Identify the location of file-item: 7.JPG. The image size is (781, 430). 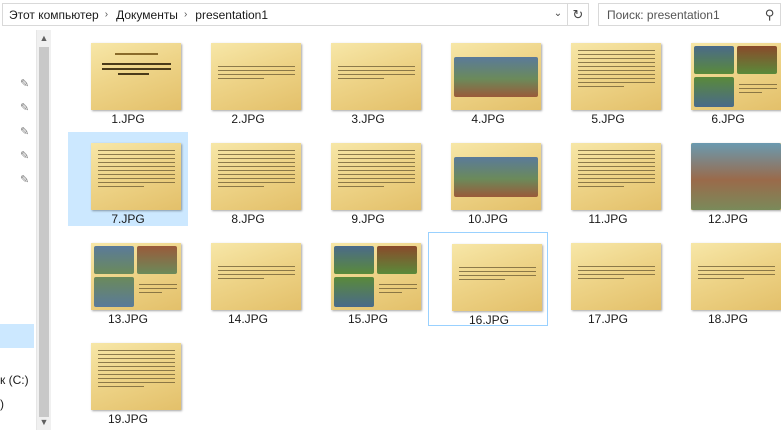
(128, 179).